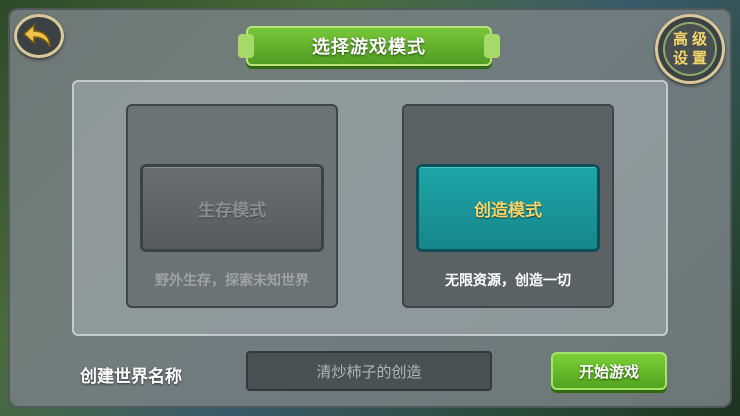 This screenshot has width=740, height=416. I want to click on banner-cap-left, so click(246, 46).